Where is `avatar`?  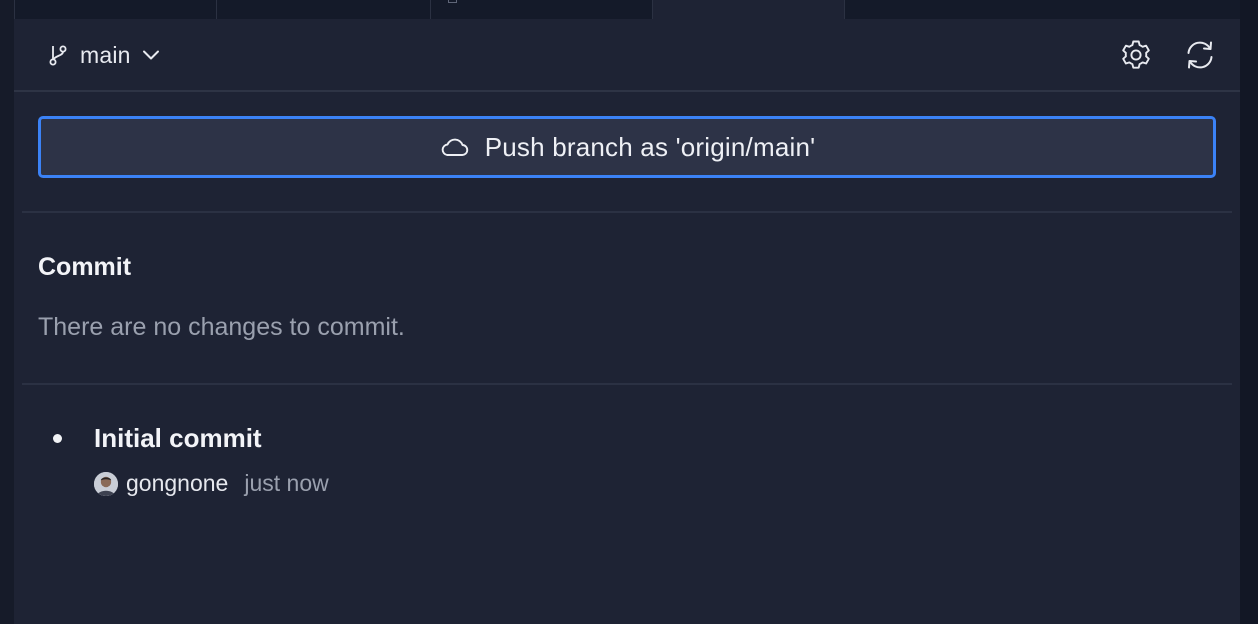 avatar is located at coordinates (106, 483).